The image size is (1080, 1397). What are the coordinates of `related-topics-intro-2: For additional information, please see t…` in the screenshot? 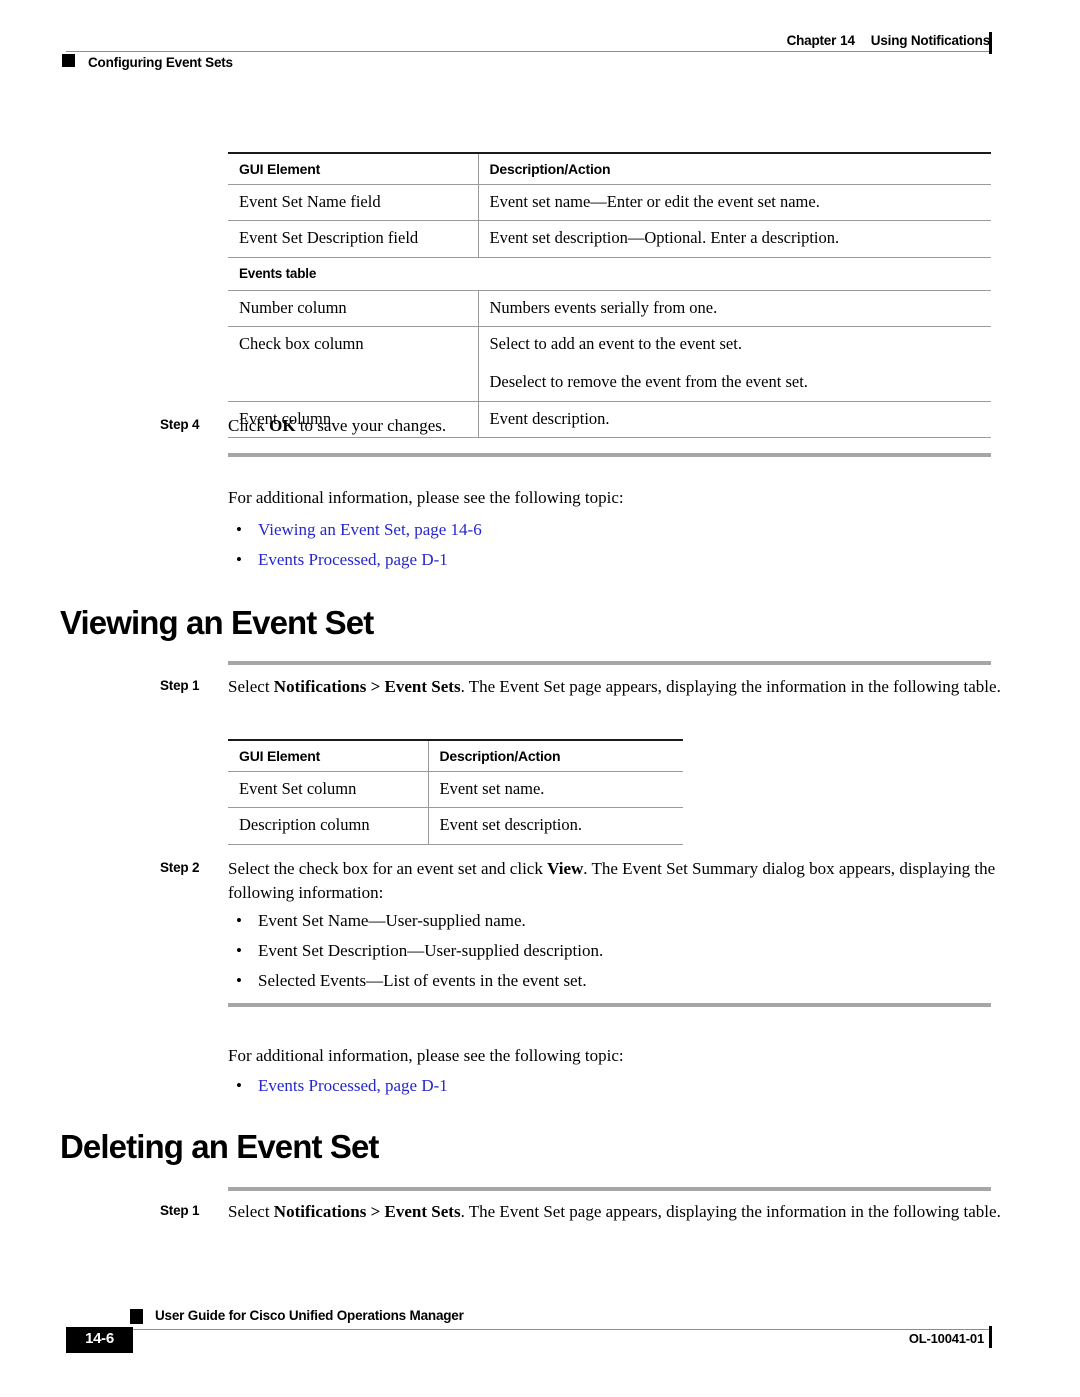 It's located at (426, 1055).